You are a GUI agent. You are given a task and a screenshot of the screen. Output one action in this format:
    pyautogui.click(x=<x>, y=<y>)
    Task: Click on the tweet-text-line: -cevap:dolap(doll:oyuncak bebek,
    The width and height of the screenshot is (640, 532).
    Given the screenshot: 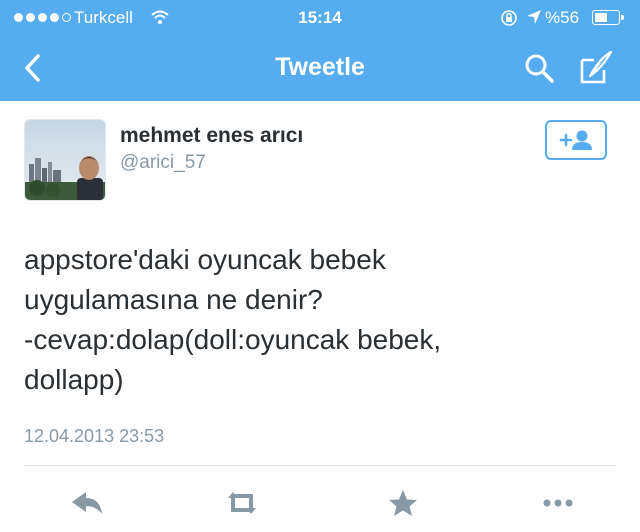 What is the action you would take?
    pyautogui.click(x=233, y=339)
    